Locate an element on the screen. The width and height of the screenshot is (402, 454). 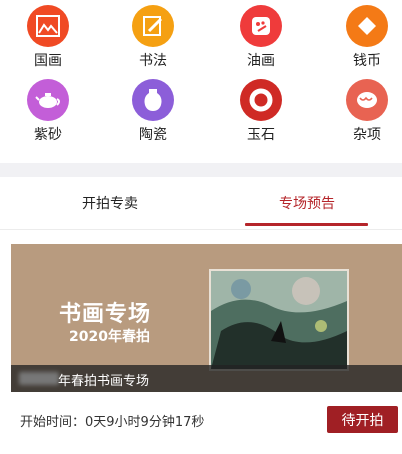
status-button: 待开拍 is located at coordinates (362, 419).